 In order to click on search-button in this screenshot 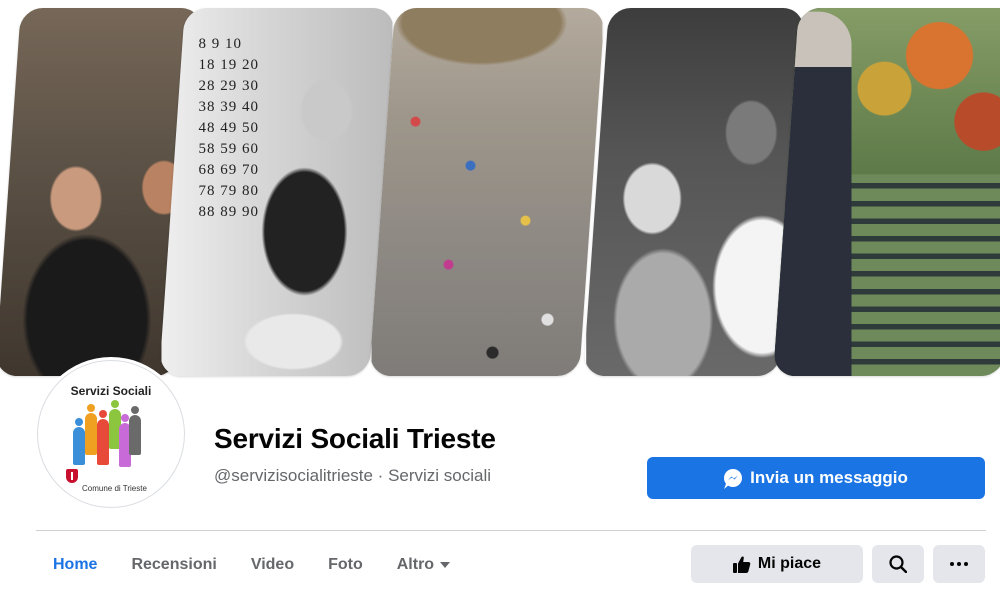, I will do `click(898, 564)`.